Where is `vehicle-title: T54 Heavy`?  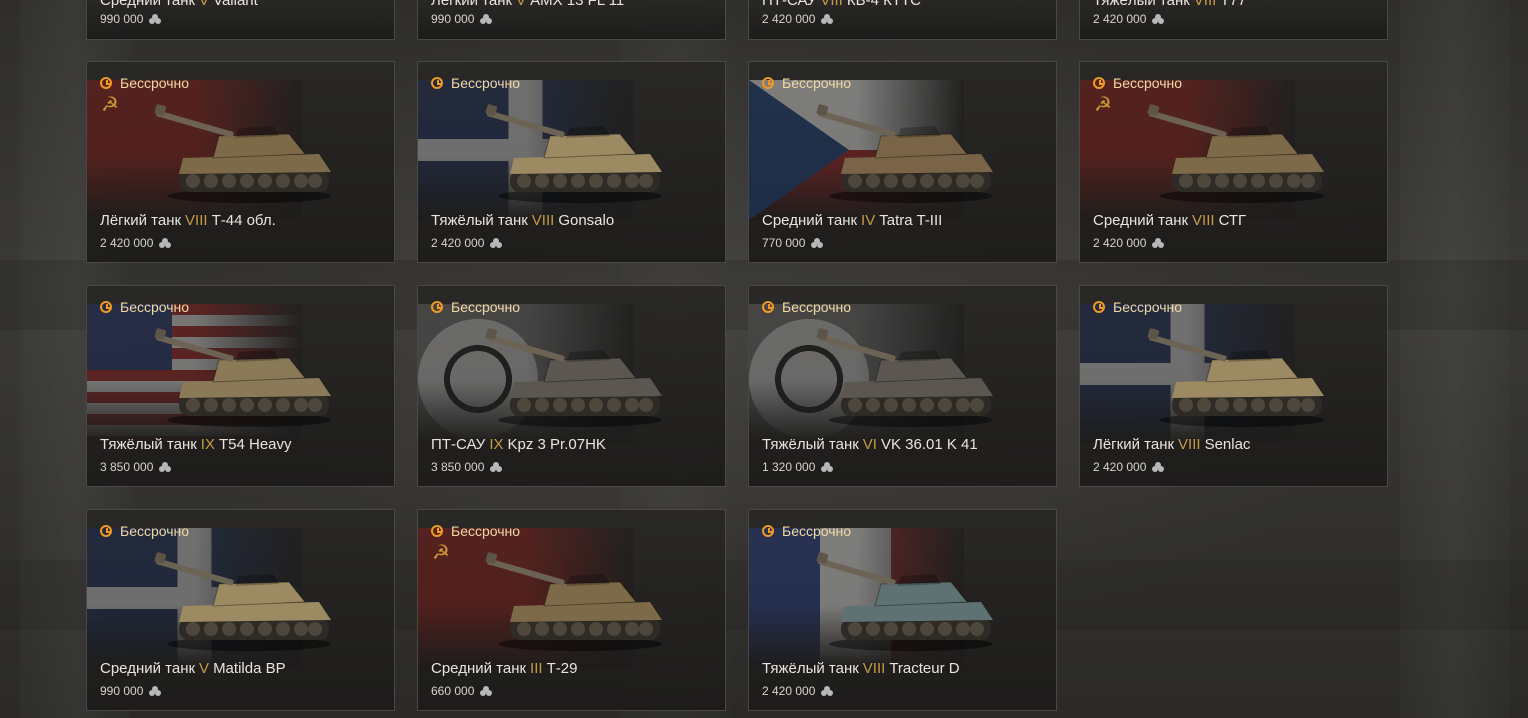 vehicle-title: T54 Heavy is located at coordinates (255, 444).